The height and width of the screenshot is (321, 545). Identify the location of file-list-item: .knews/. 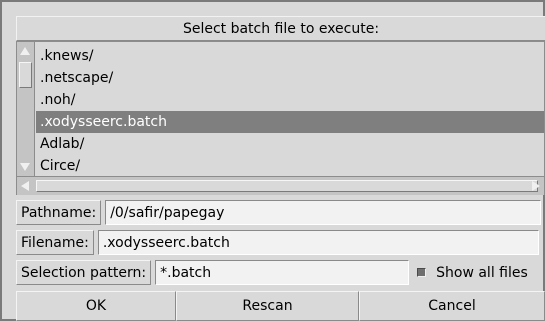
(290, 56).